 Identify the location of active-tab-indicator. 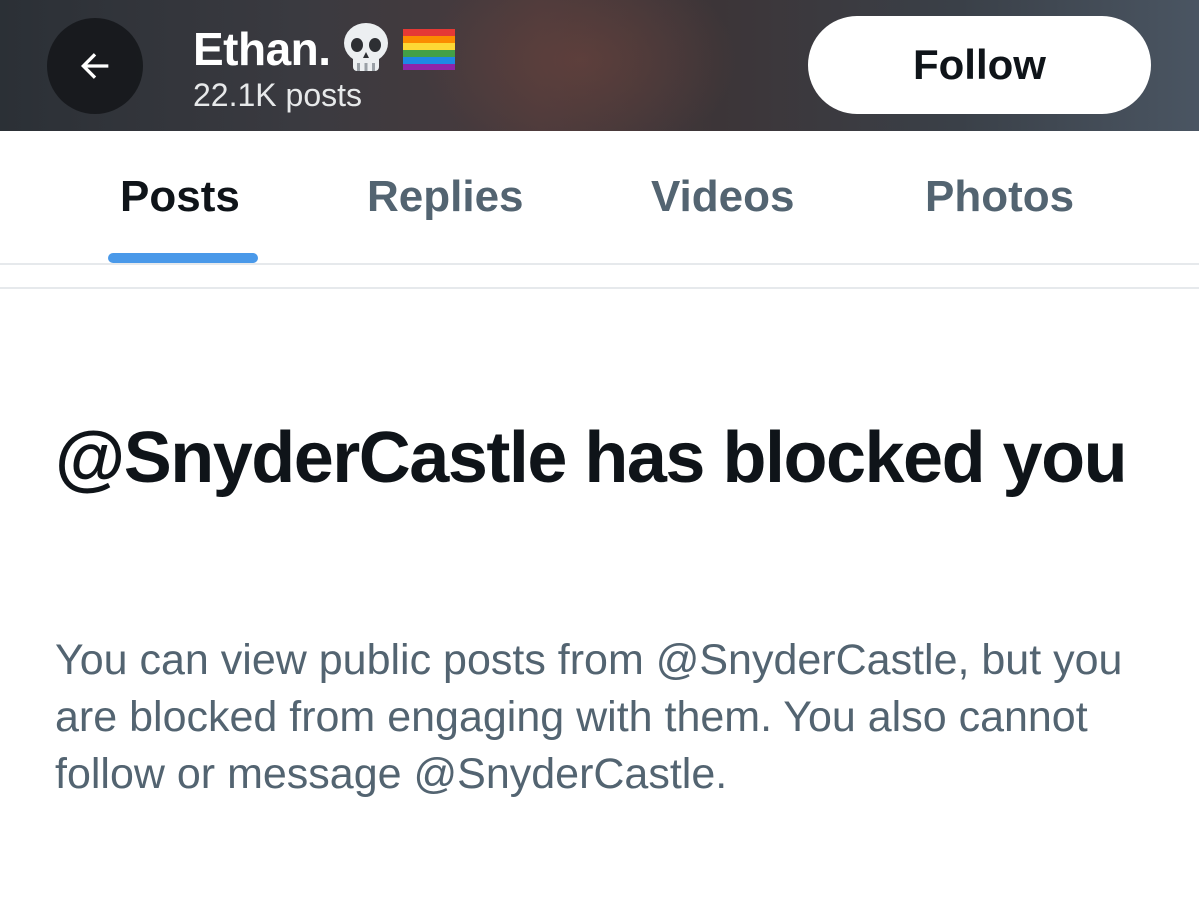
(183, 258).